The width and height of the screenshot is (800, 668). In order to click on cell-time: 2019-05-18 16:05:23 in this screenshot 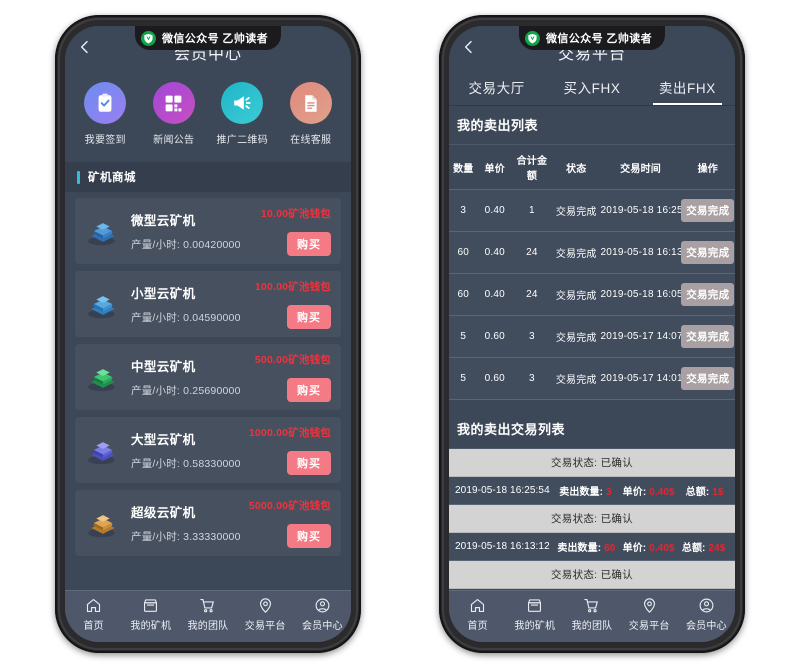, I will do `click(648, 294)`.